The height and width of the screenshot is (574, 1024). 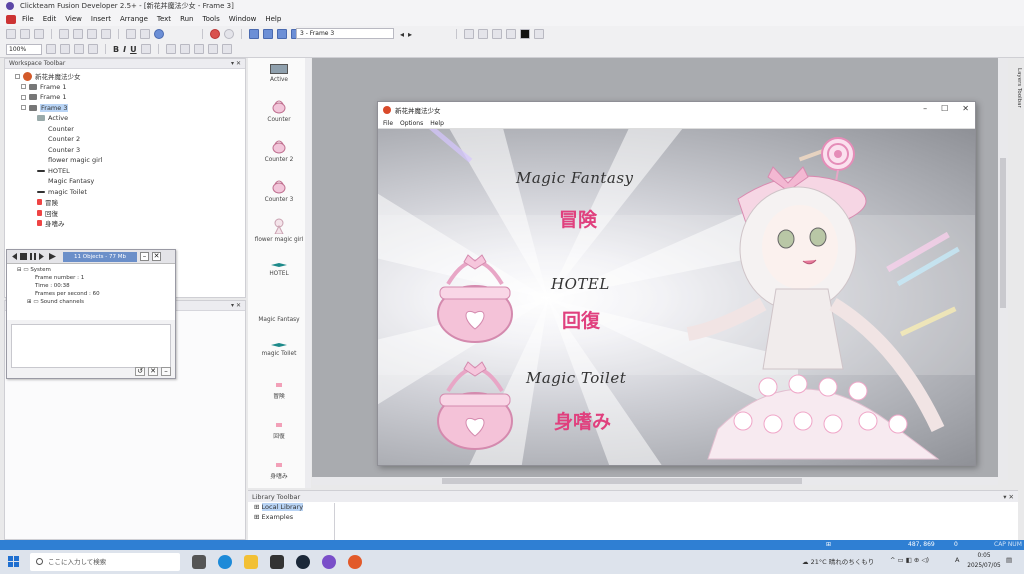 What do you see at coordinates (131, 34) in the screenshot?
I see `undo-icon` at bounding box center [131, 34].